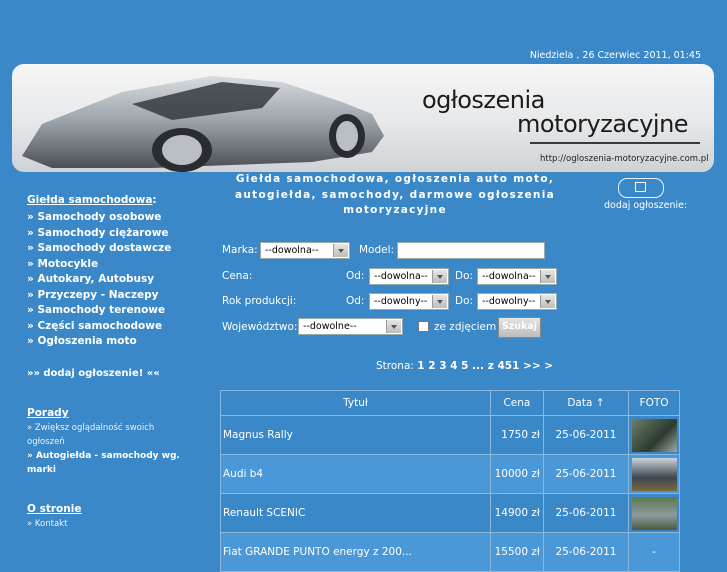 Image resolution: width=727 pixels, height=572 pixels. What do you see at coordinates (465, 327) in the screenshot?
I see `photo-checkbox-label: ze zdjęciem` at bounding box center [465, 327].